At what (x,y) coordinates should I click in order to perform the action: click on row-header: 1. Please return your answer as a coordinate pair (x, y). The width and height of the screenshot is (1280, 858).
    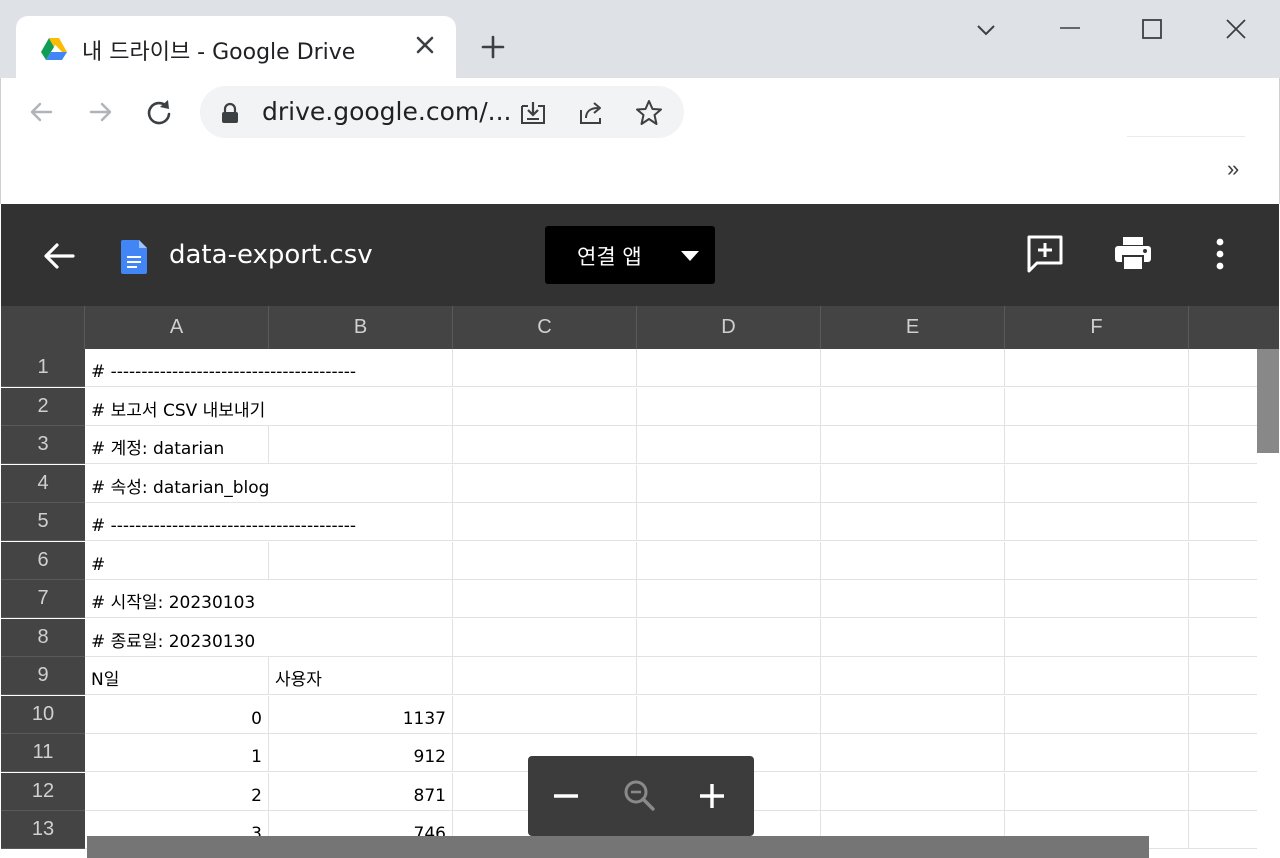
    Looking at the image, I should click on (43, 368).